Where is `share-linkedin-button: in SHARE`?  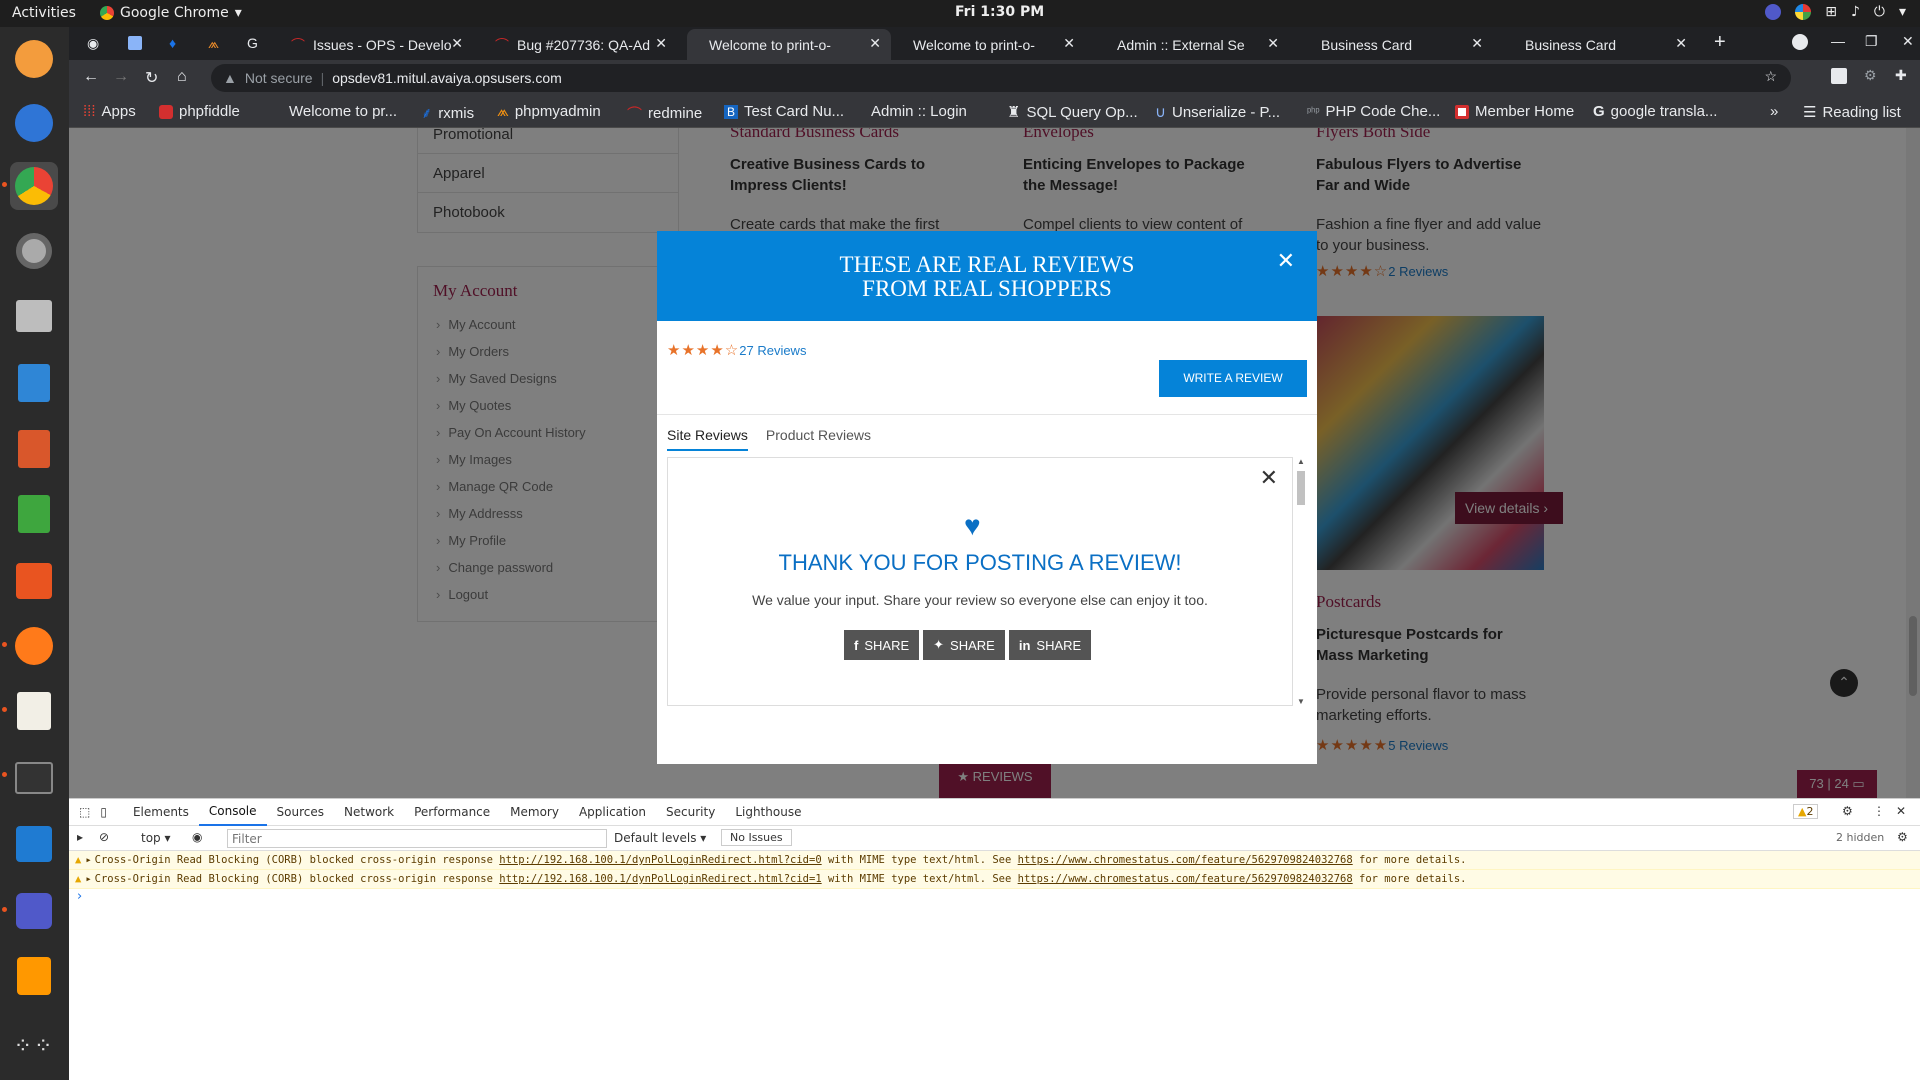
share-linkedin-button: in SHARE is located at coordinates (1050, 645).